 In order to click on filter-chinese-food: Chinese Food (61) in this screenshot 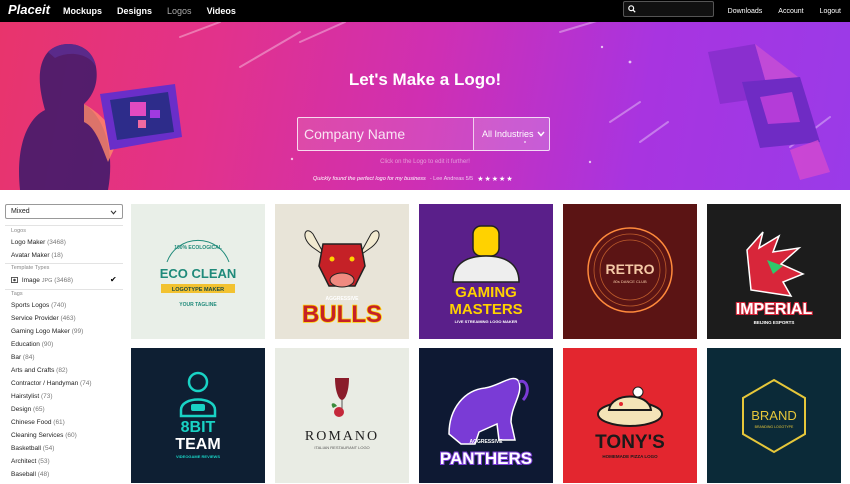, I will do `click(38, 422)`.